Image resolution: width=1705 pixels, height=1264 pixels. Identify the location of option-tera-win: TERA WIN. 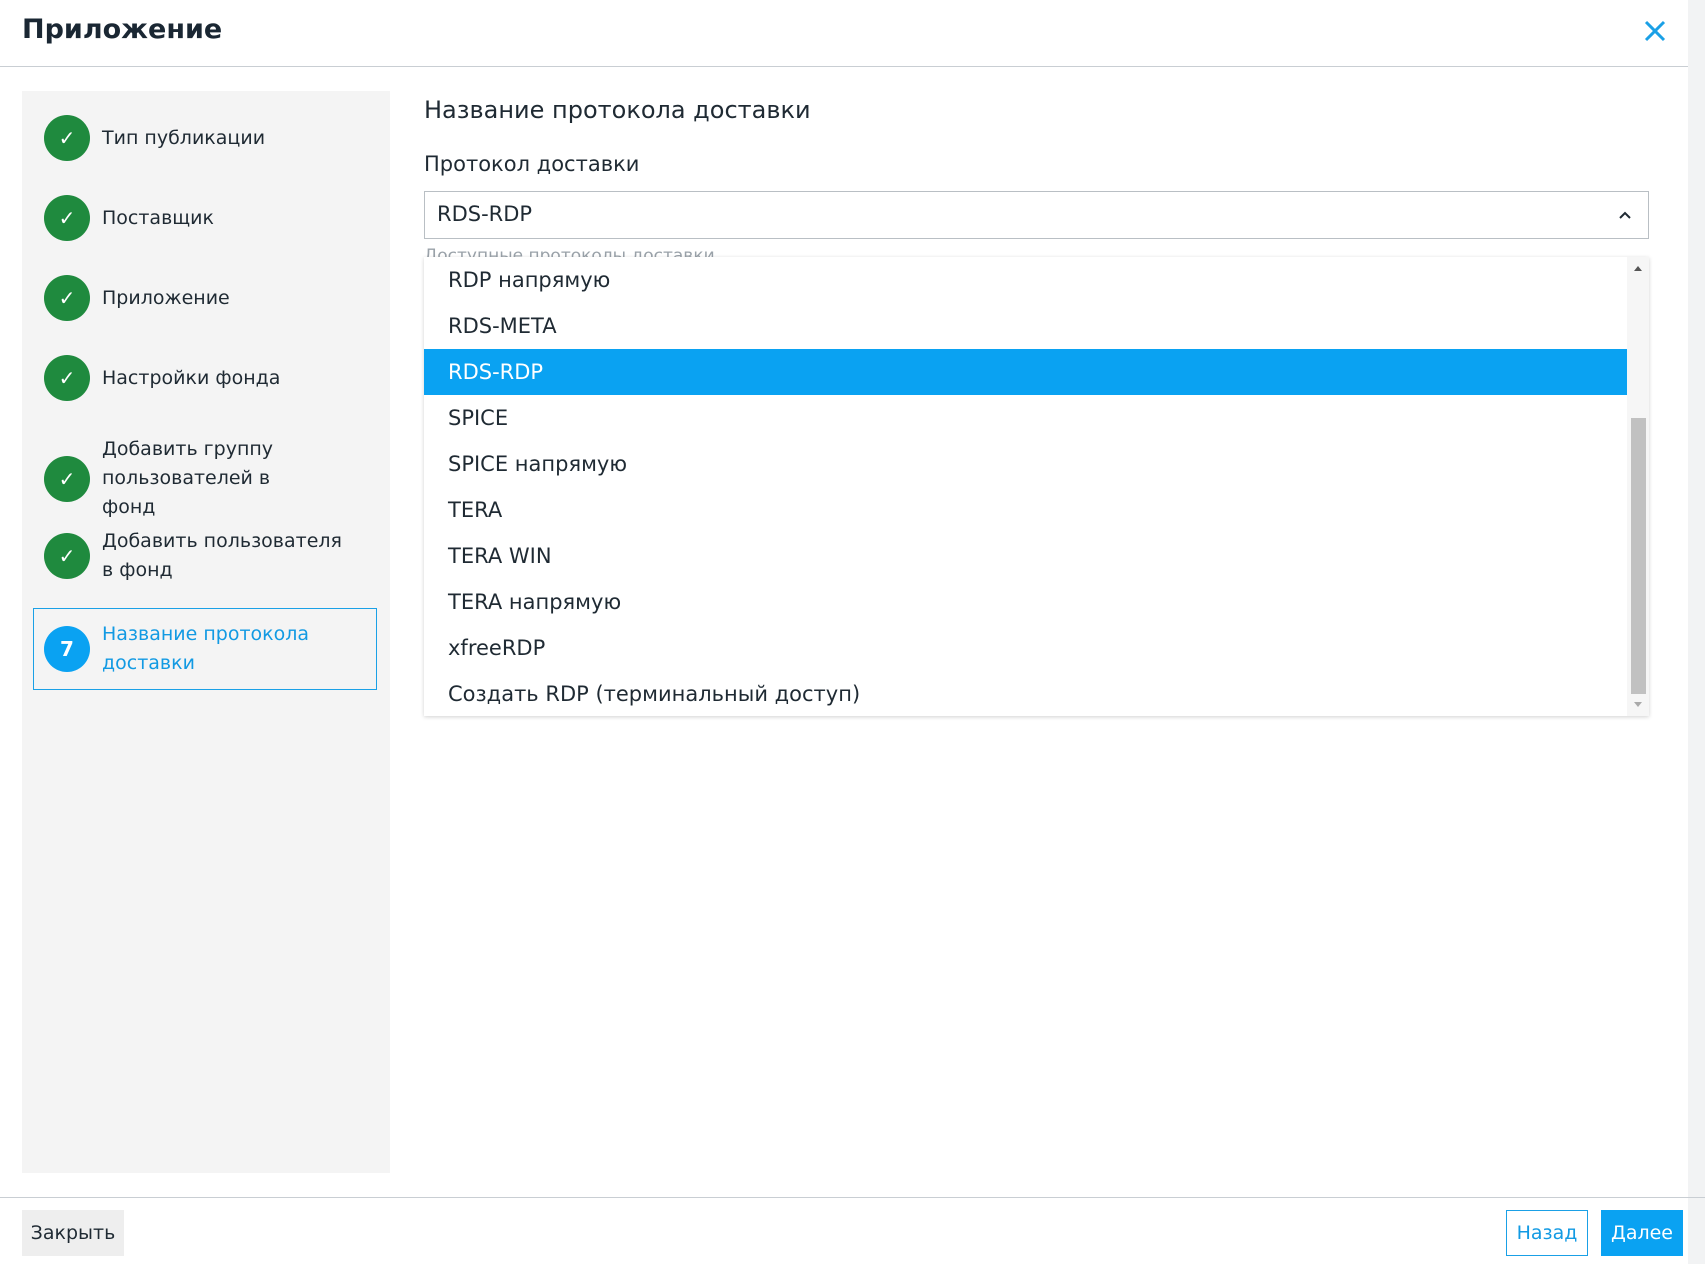
(1025, 556).